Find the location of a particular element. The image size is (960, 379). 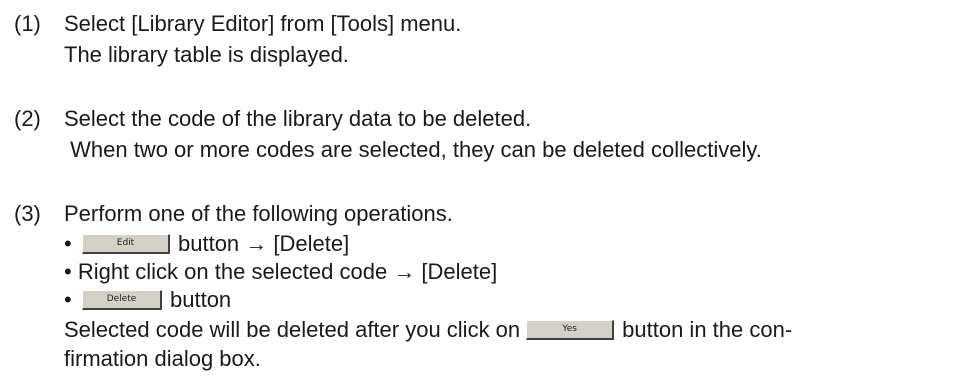

step-text: Perform one of the following operations. is located at coordinates (258, 213).